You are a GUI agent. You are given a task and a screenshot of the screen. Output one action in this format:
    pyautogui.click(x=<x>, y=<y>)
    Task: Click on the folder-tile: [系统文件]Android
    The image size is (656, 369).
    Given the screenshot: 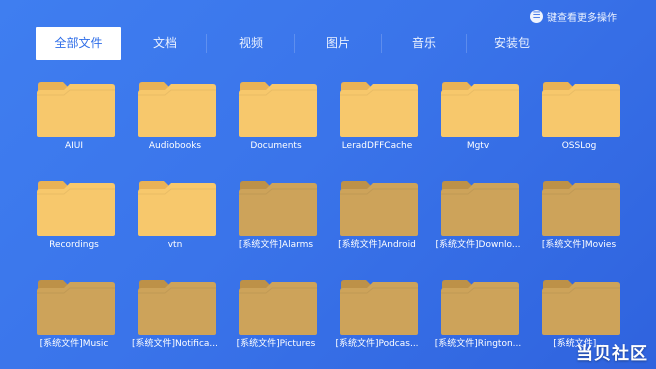 What is the action you would take?
    pyautogui.click(x=377, y=225)
    